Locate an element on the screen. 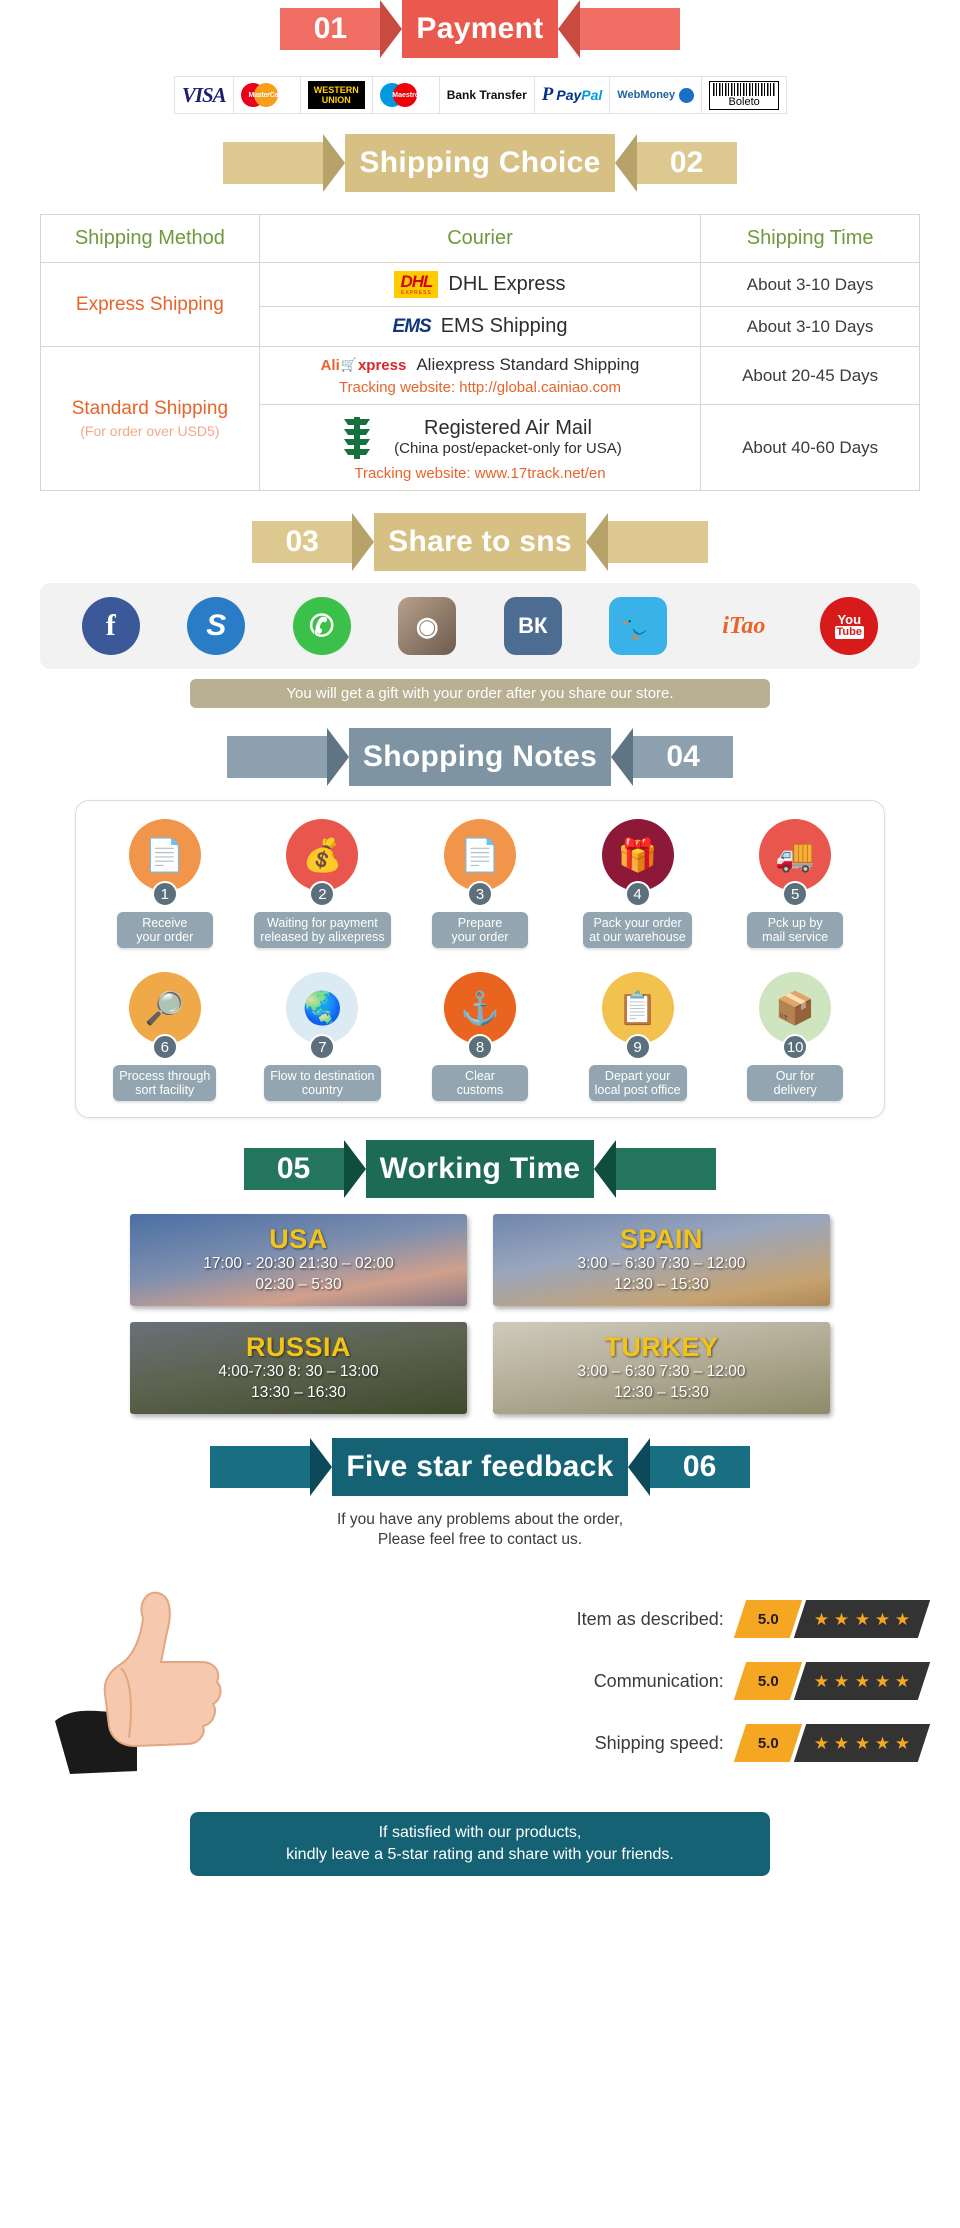 Image resolution: width=960 pixels, height=2228 pixels. step-label: Our for delivery is located at coordinates (795, 1083).